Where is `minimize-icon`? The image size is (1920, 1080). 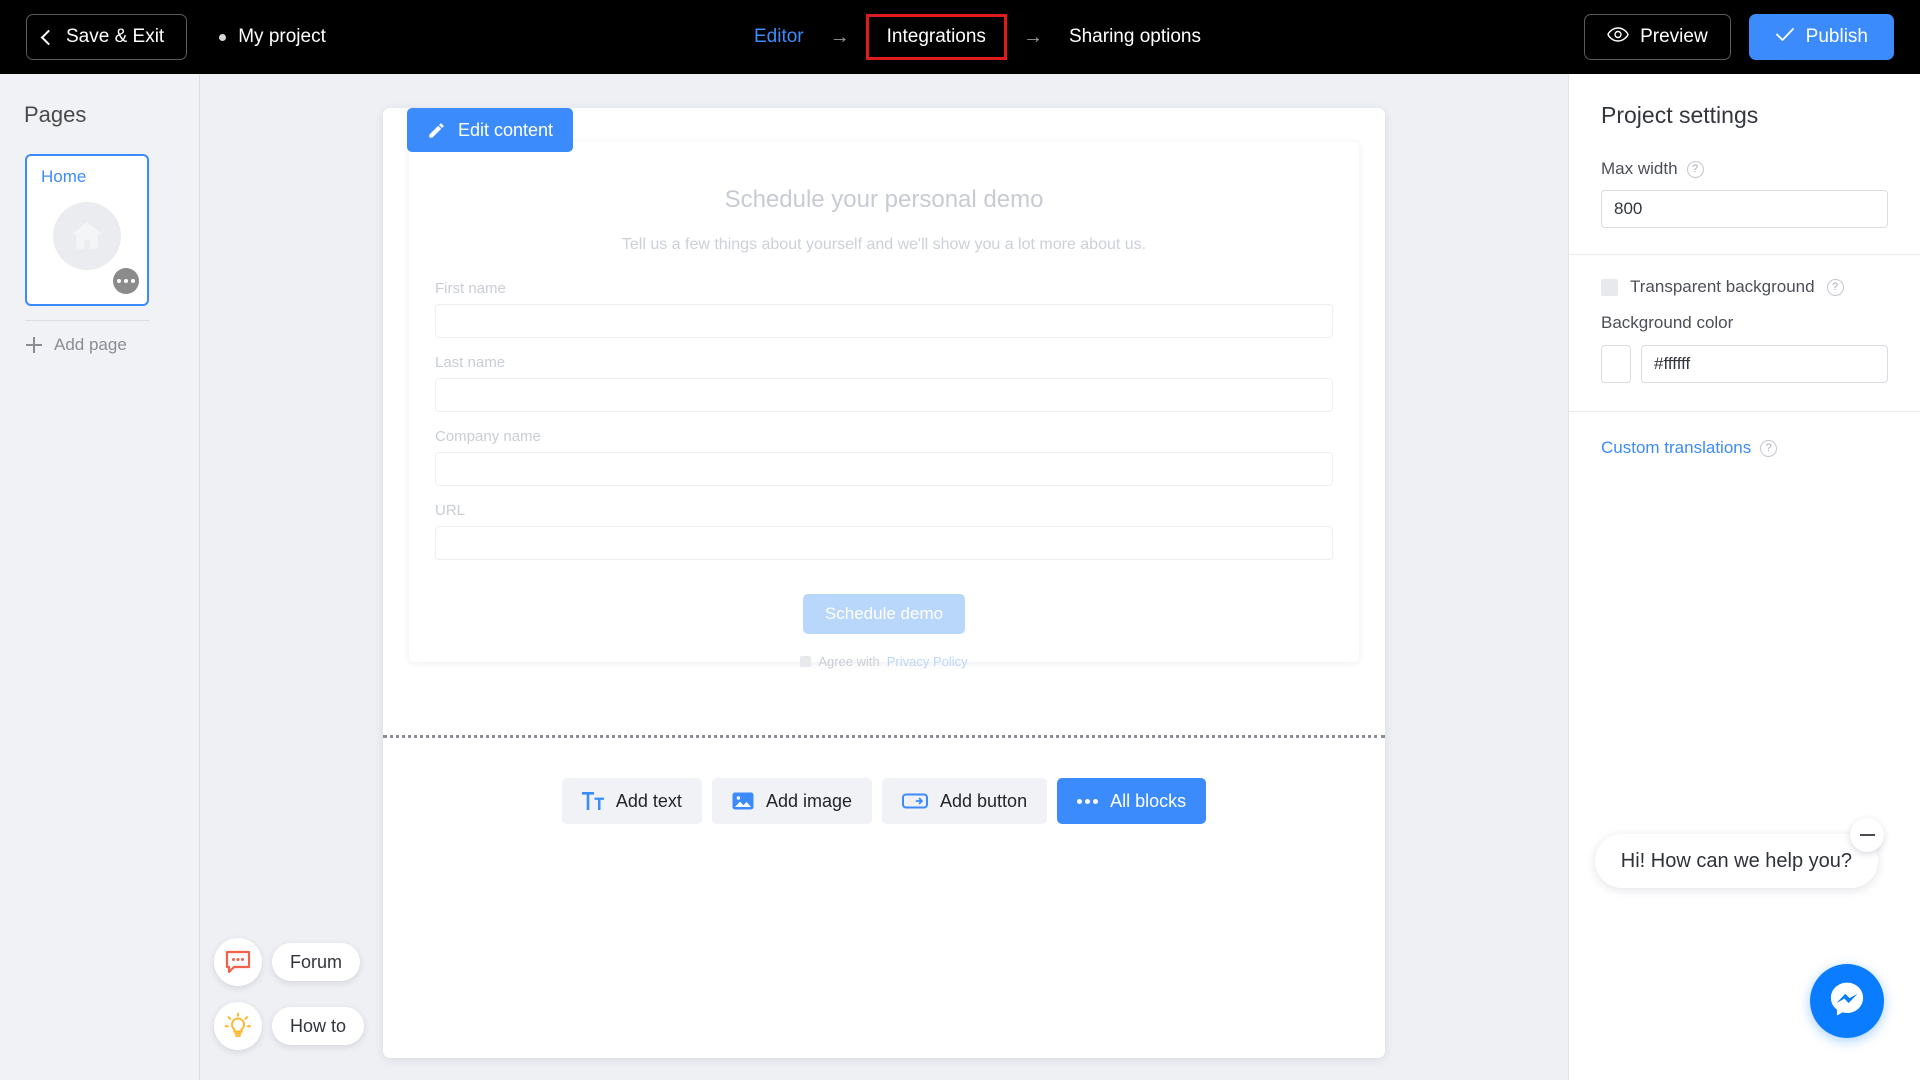
minimize-icon is located at coordinates (1867, 835).